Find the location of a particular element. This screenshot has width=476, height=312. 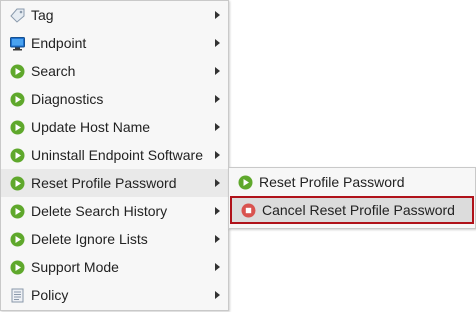

menu-item-endpoint: Endpoint is located at coordinates (114, 43).